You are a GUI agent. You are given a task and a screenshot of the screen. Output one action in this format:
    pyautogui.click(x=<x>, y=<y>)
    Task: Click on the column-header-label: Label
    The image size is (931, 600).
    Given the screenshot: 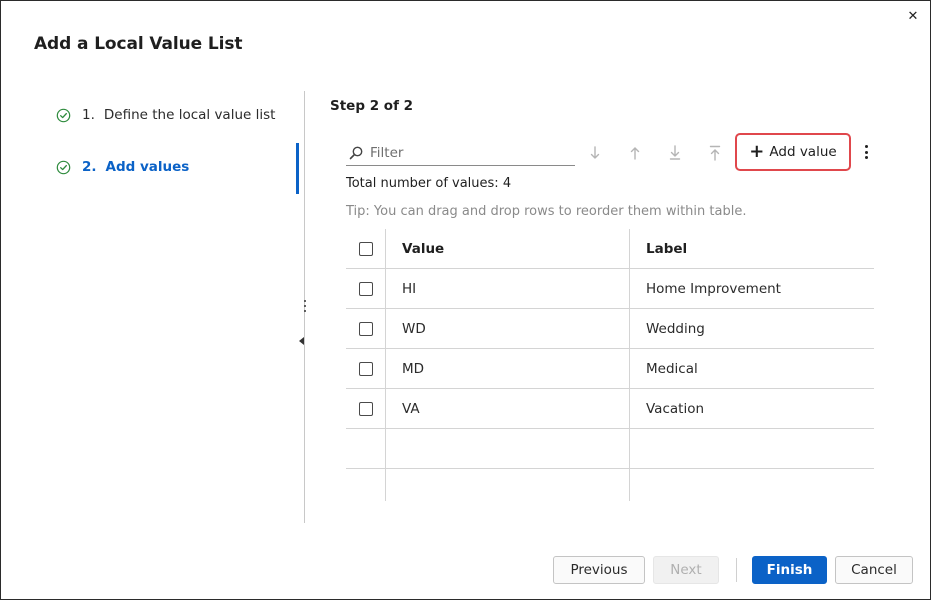 What is the action you would take?
    pyautogui.click(x=666, y=249)
    